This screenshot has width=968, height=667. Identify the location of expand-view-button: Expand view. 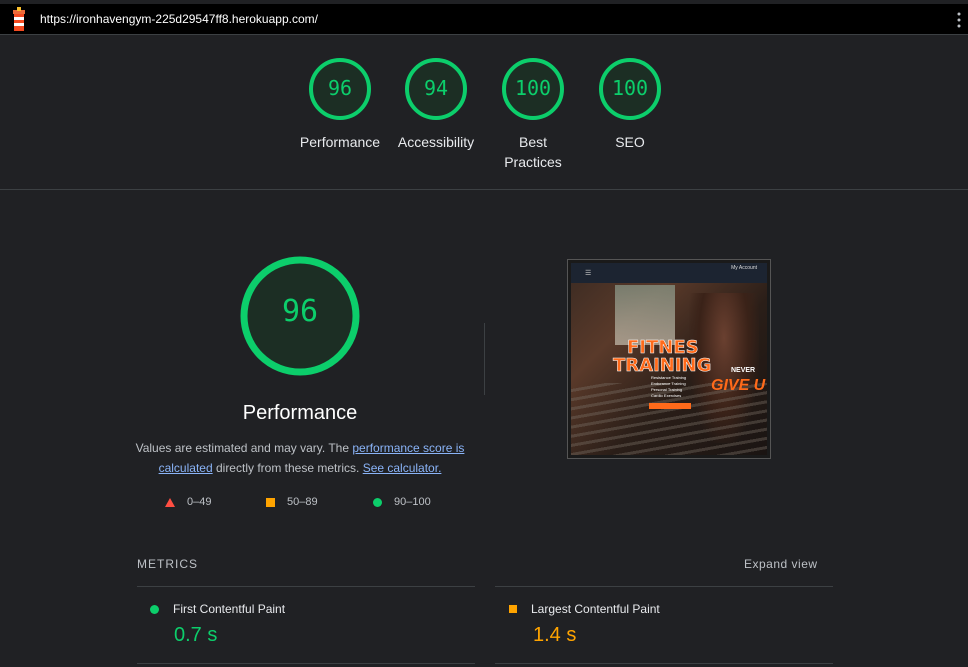
(781, 564).